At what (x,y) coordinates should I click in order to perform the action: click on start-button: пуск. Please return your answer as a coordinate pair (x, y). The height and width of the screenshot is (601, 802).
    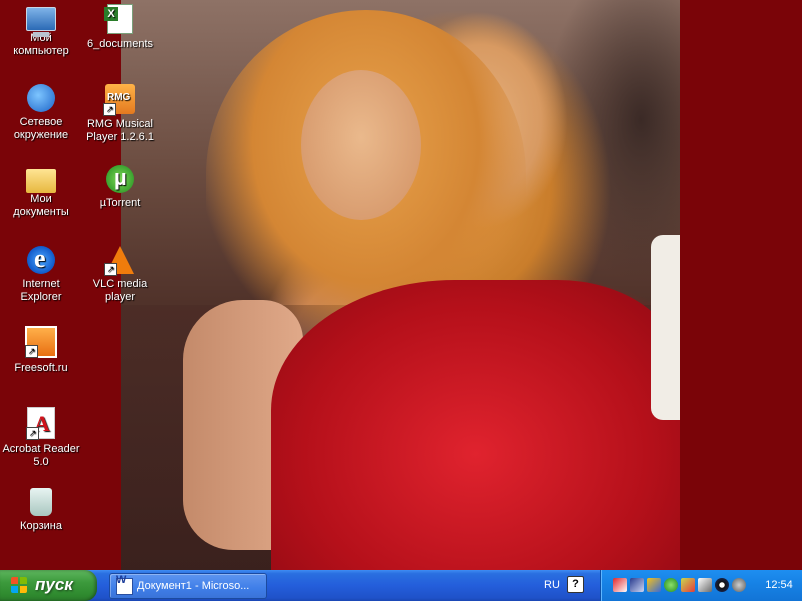
    Looking at the image, I should click on (48, 585).